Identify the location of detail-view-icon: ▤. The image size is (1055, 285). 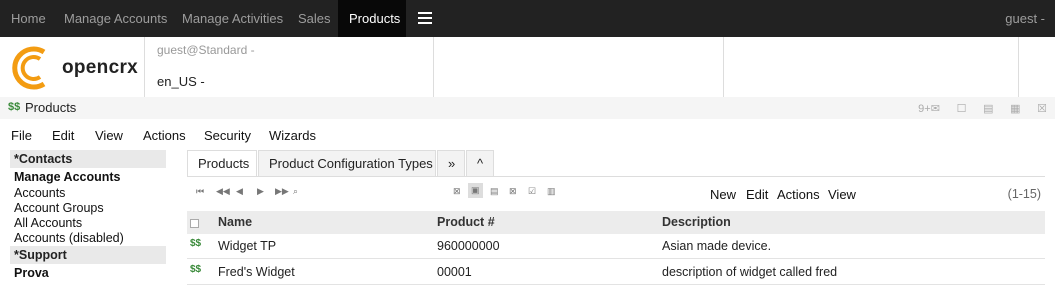
(494, 191).